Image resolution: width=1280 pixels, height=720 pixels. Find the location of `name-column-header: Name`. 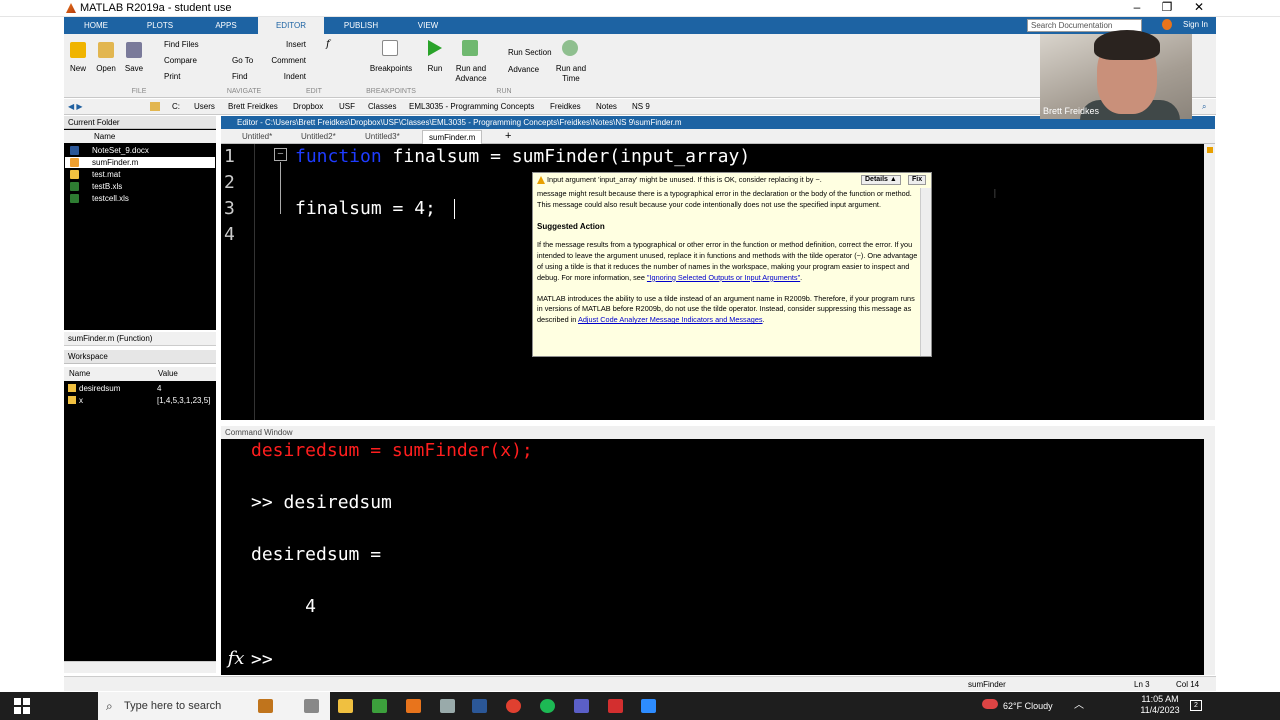

name-column-header: Name is located at coordinates (140, 136).